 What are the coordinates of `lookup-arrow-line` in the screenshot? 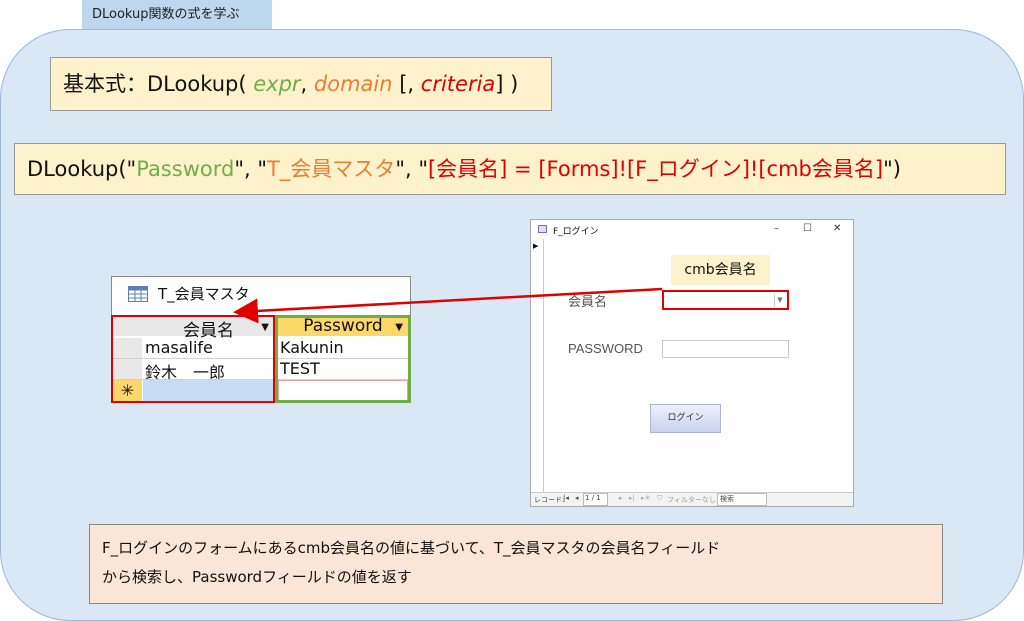 It's located at (448, 305).